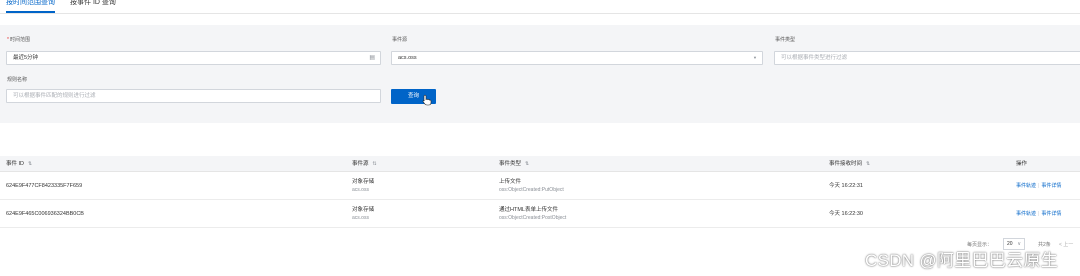  What do you see at coordinates (45, 214) in the screenshot?
I see `event-id-cell: 624E9F465C006936324BB0CB` at bounding box center [45, 214].